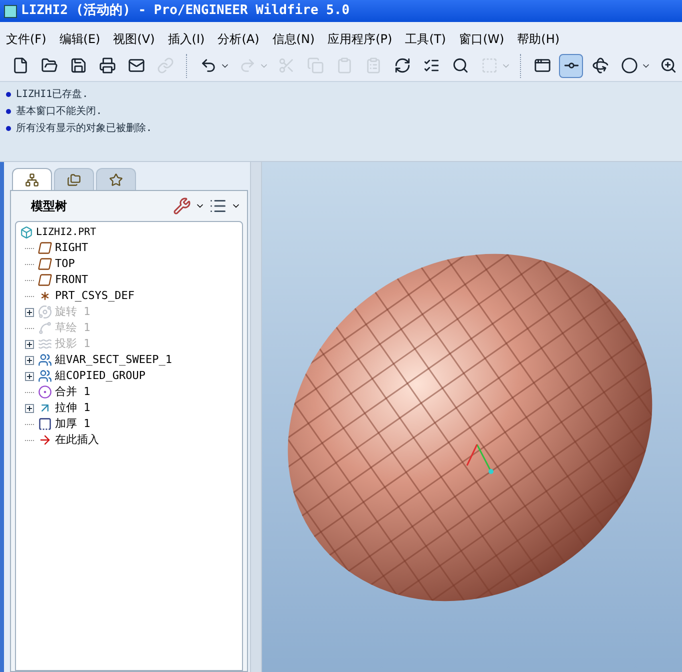  Describe the element at coordinates (77, 440) in the screenshot. I see `tree-item: 在此插入` at that location.